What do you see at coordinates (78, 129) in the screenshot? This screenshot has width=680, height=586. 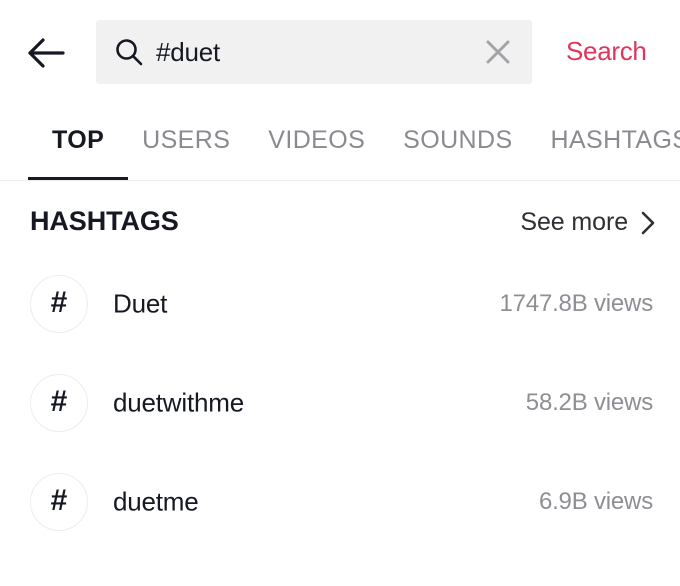 I see `tab-top: TOP` at bounding box center [78, 129].